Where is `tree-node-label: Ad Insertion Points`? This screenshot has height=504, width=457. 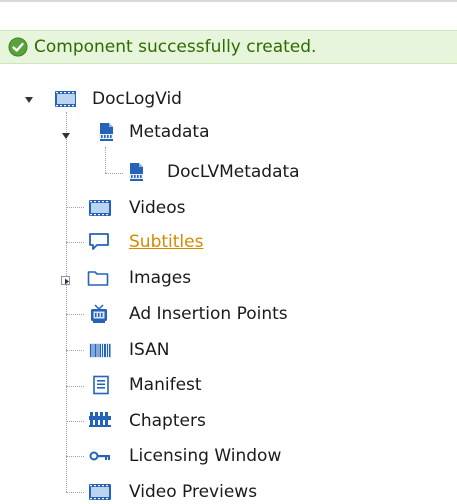
tree-node-label: Ad Insertion Points is located at coordinates (208, 314).